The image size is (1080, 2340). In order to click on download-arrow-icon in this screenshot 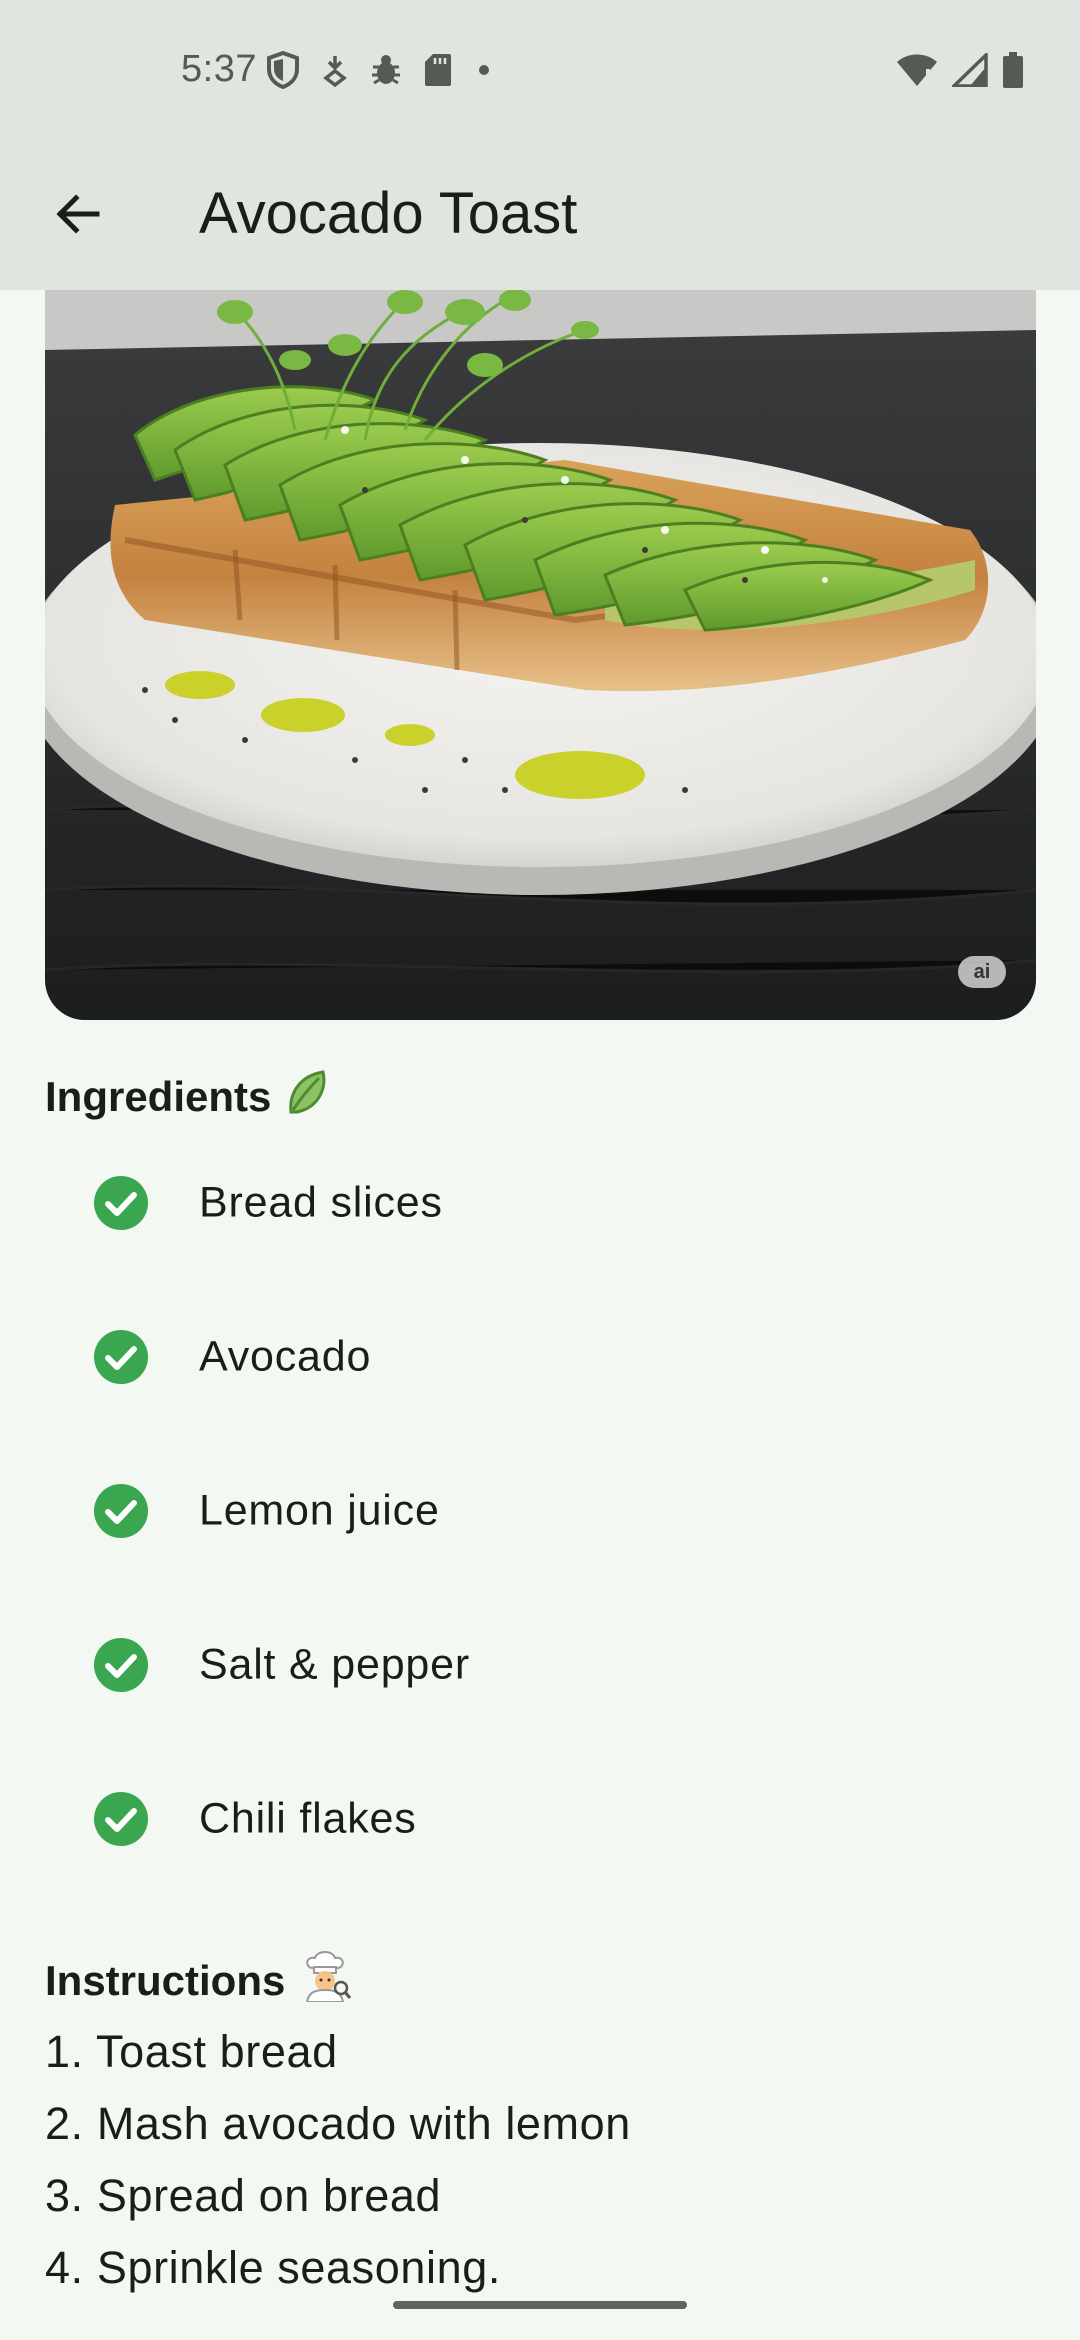, I will do `click(335, 70)`.